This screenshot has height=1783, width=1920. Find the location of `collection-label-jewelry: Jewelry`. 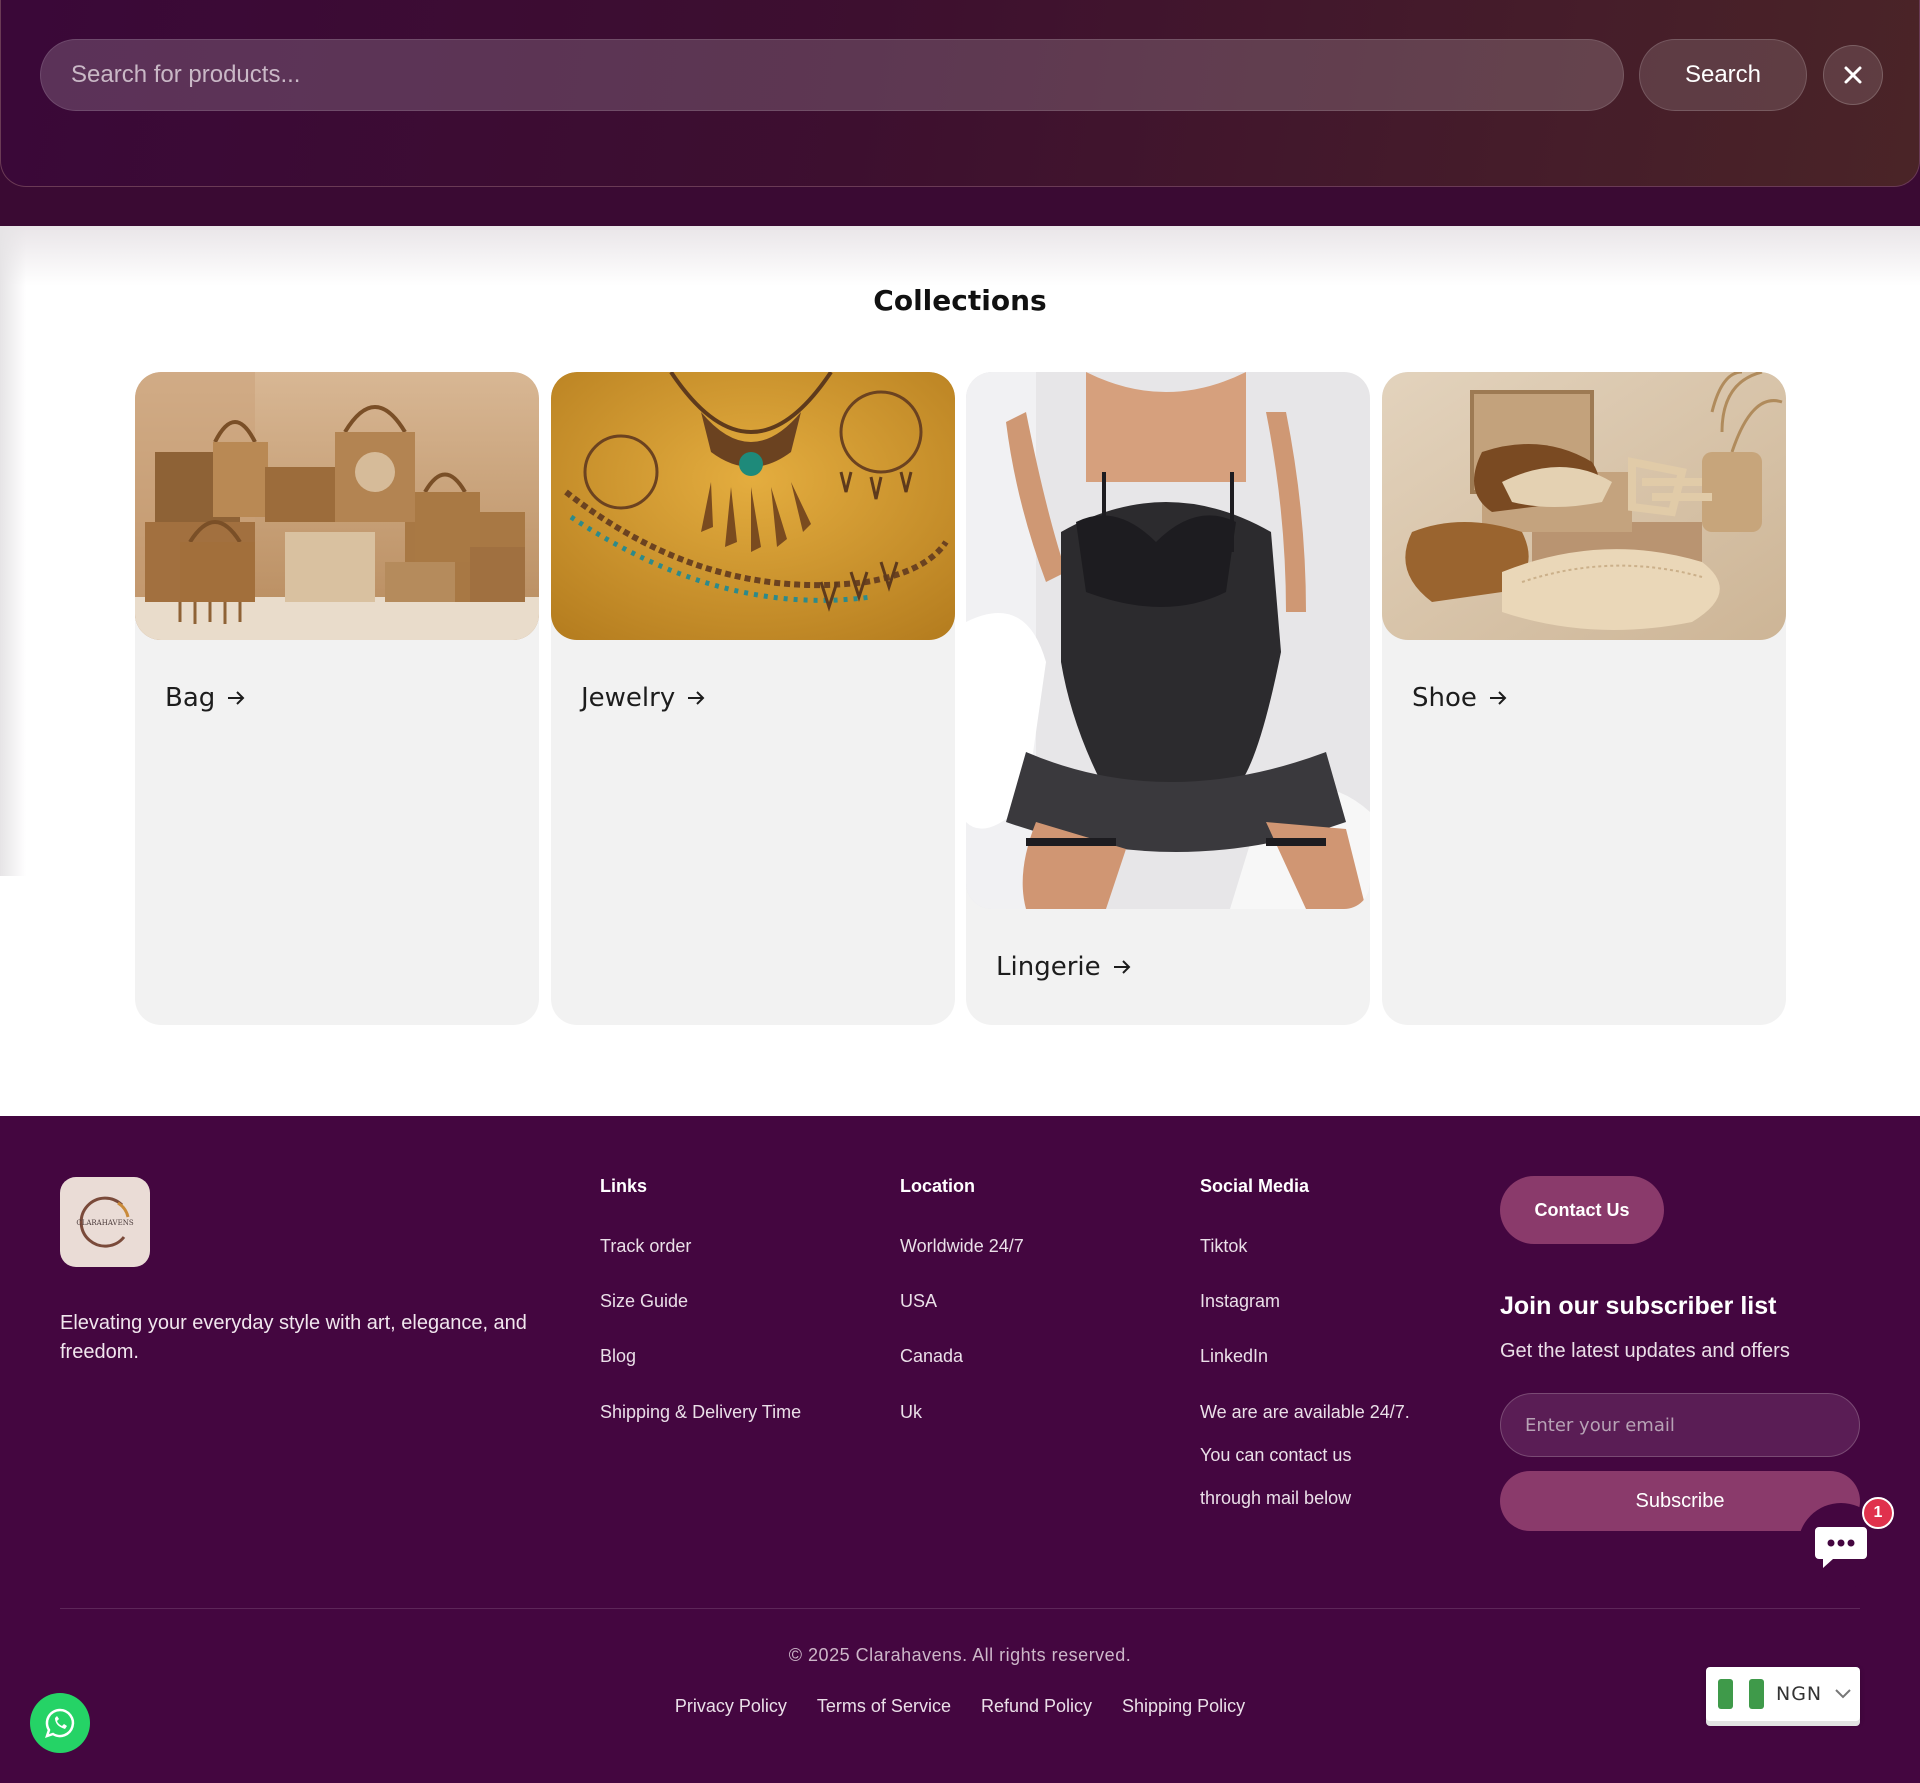

collection-label-jewelry: Jewelry is located at coordinates (644, 698).